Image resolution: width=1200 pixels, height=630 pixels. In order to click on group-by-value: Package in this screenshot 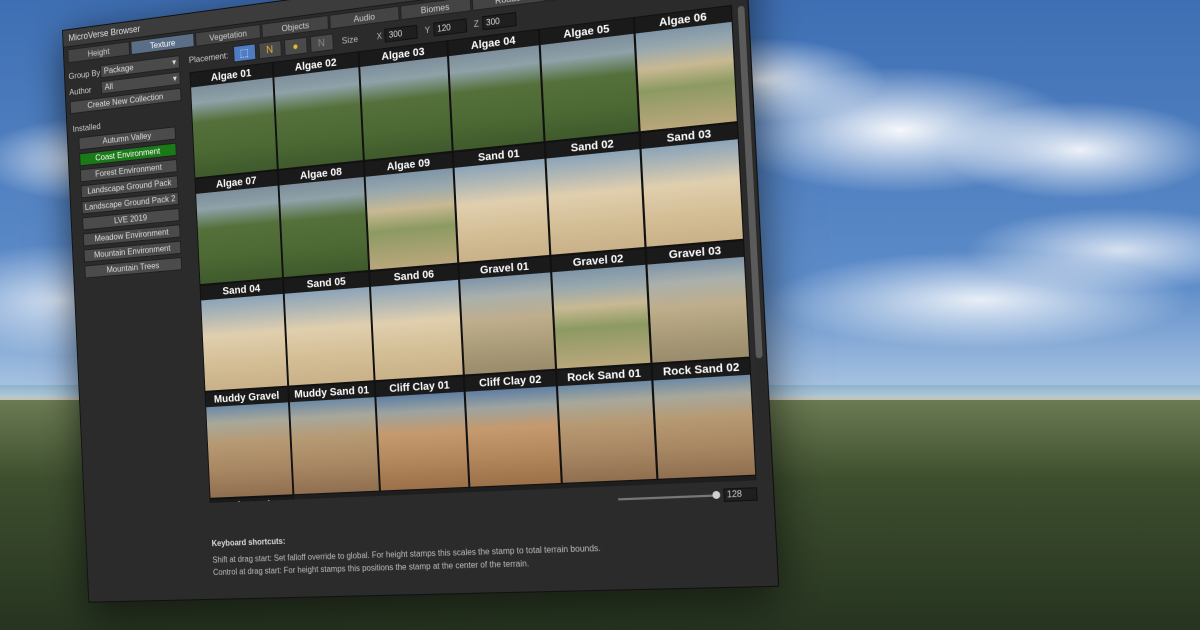, I will do `click(119, 69)`.